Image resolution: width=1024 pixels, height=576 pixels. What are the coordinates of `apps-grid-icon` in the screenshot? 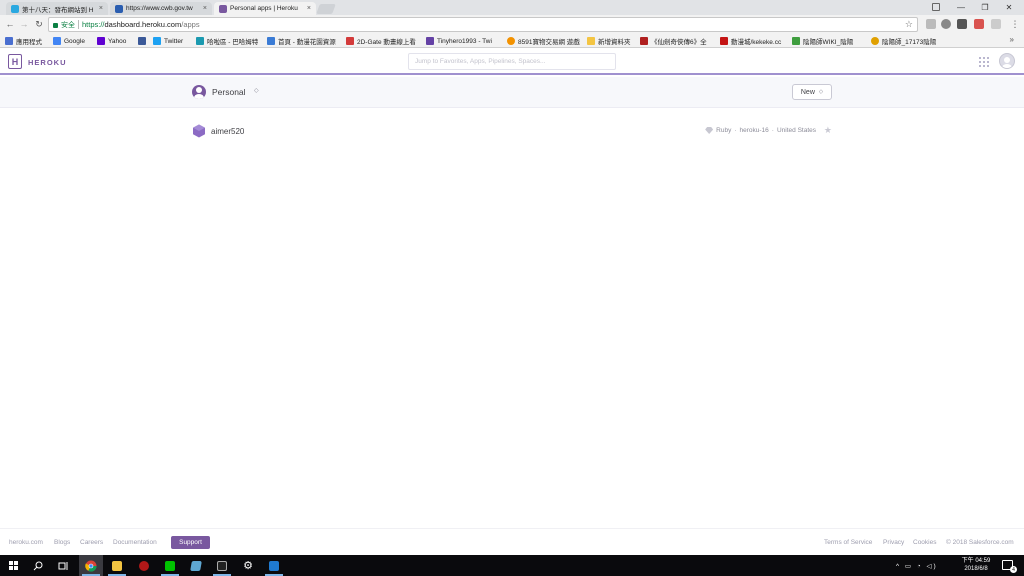 It's located at (9, 41).